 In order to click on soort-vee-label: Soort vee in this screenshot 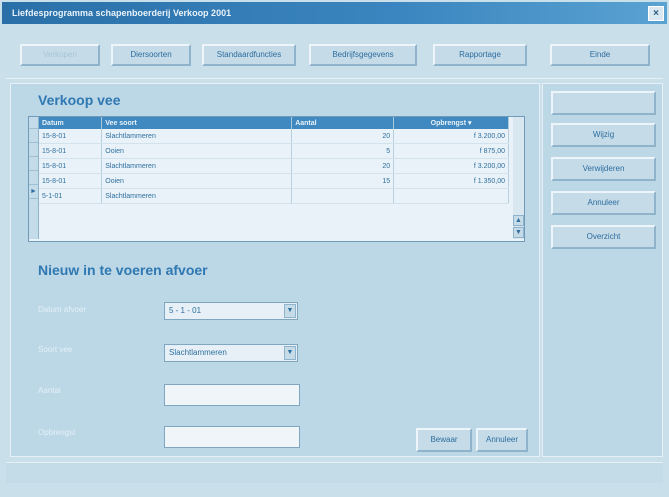, I will do `click(55, 349)`.